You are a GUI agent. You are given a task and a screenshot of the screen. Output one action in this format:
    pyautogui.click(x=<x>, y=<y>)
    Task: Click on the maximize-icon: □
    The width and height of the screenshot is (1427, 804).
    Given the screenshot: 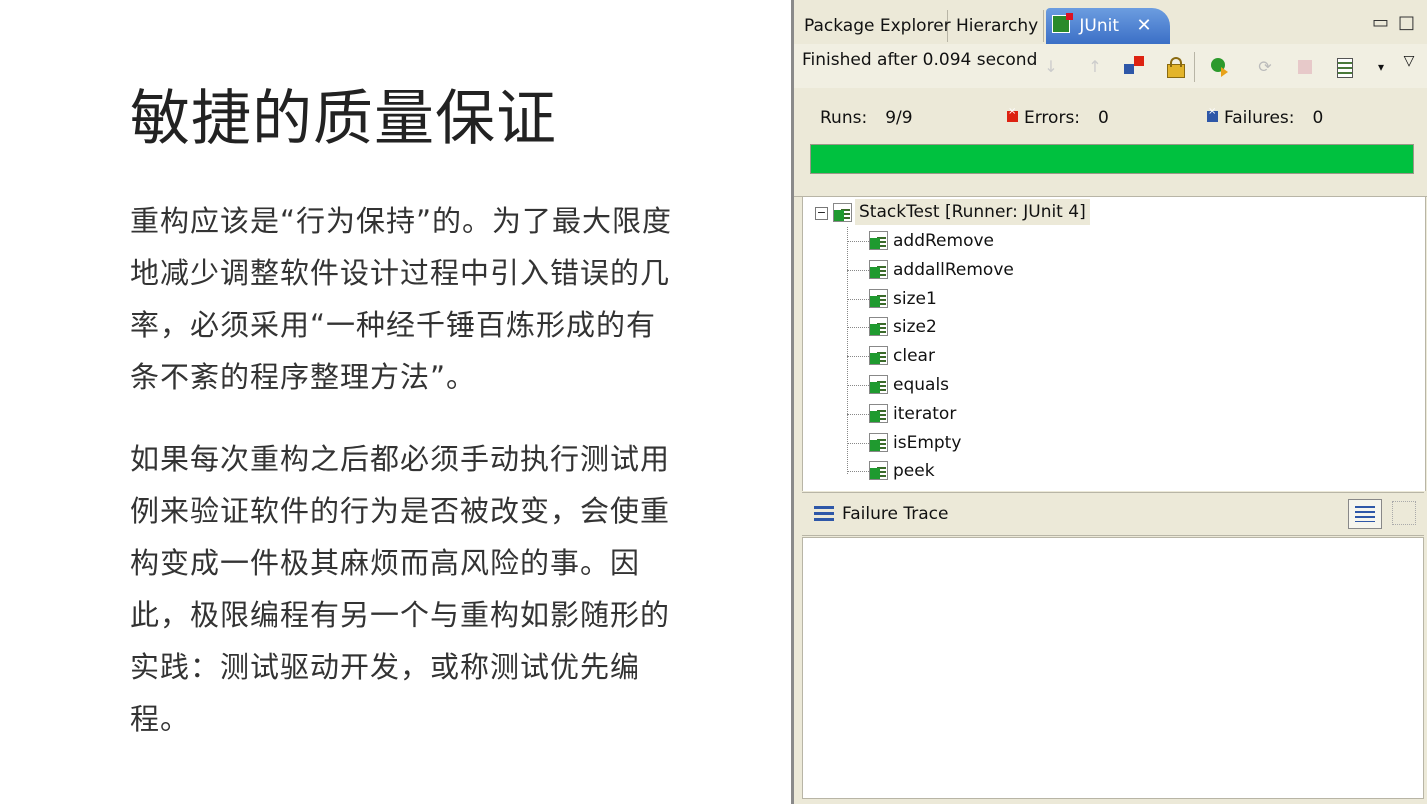 What is the action you would take?
    pyautogui.click(x=1406, y=22)
    